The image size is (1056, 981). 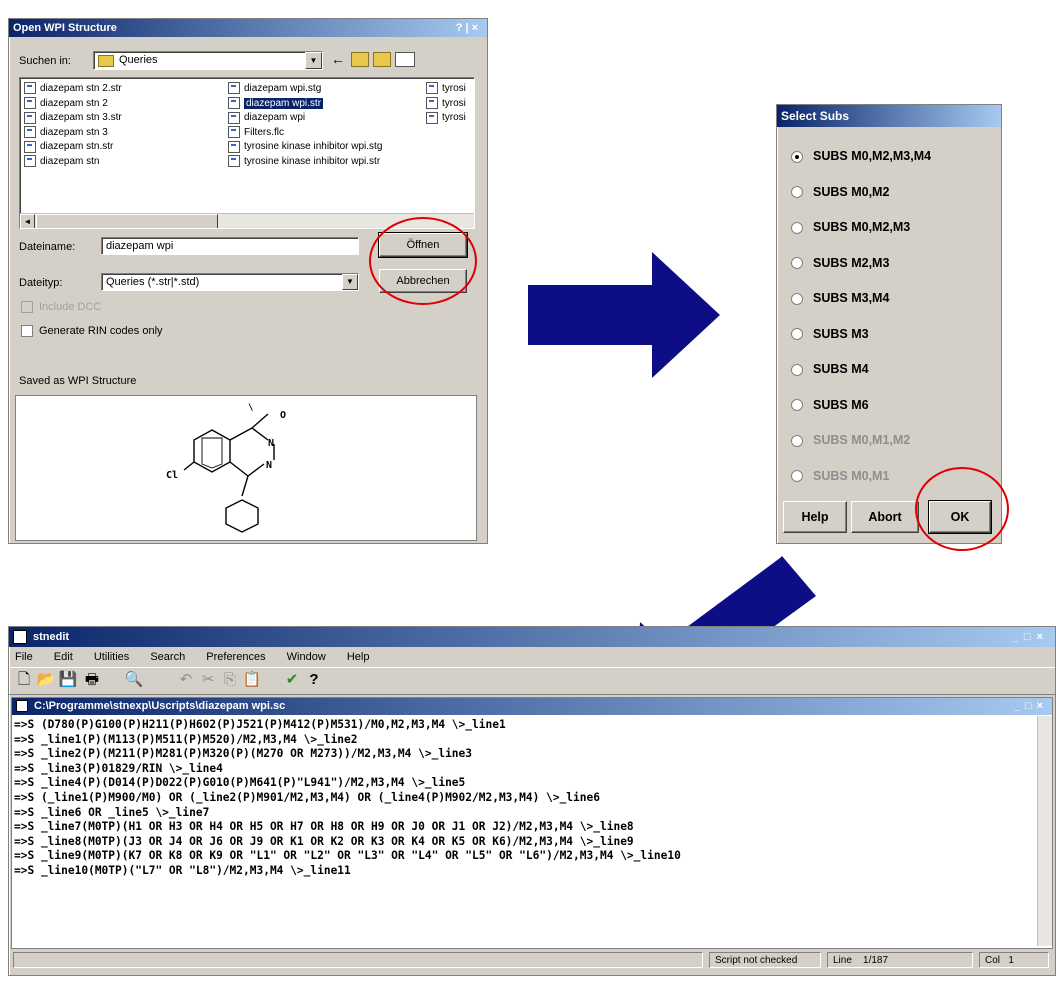 What do you see at coordinates (524, 813) in the screenshot?
I see `script-line: =>S _line6 OR _line5 \>_line7` at bounding box center [524, 813].